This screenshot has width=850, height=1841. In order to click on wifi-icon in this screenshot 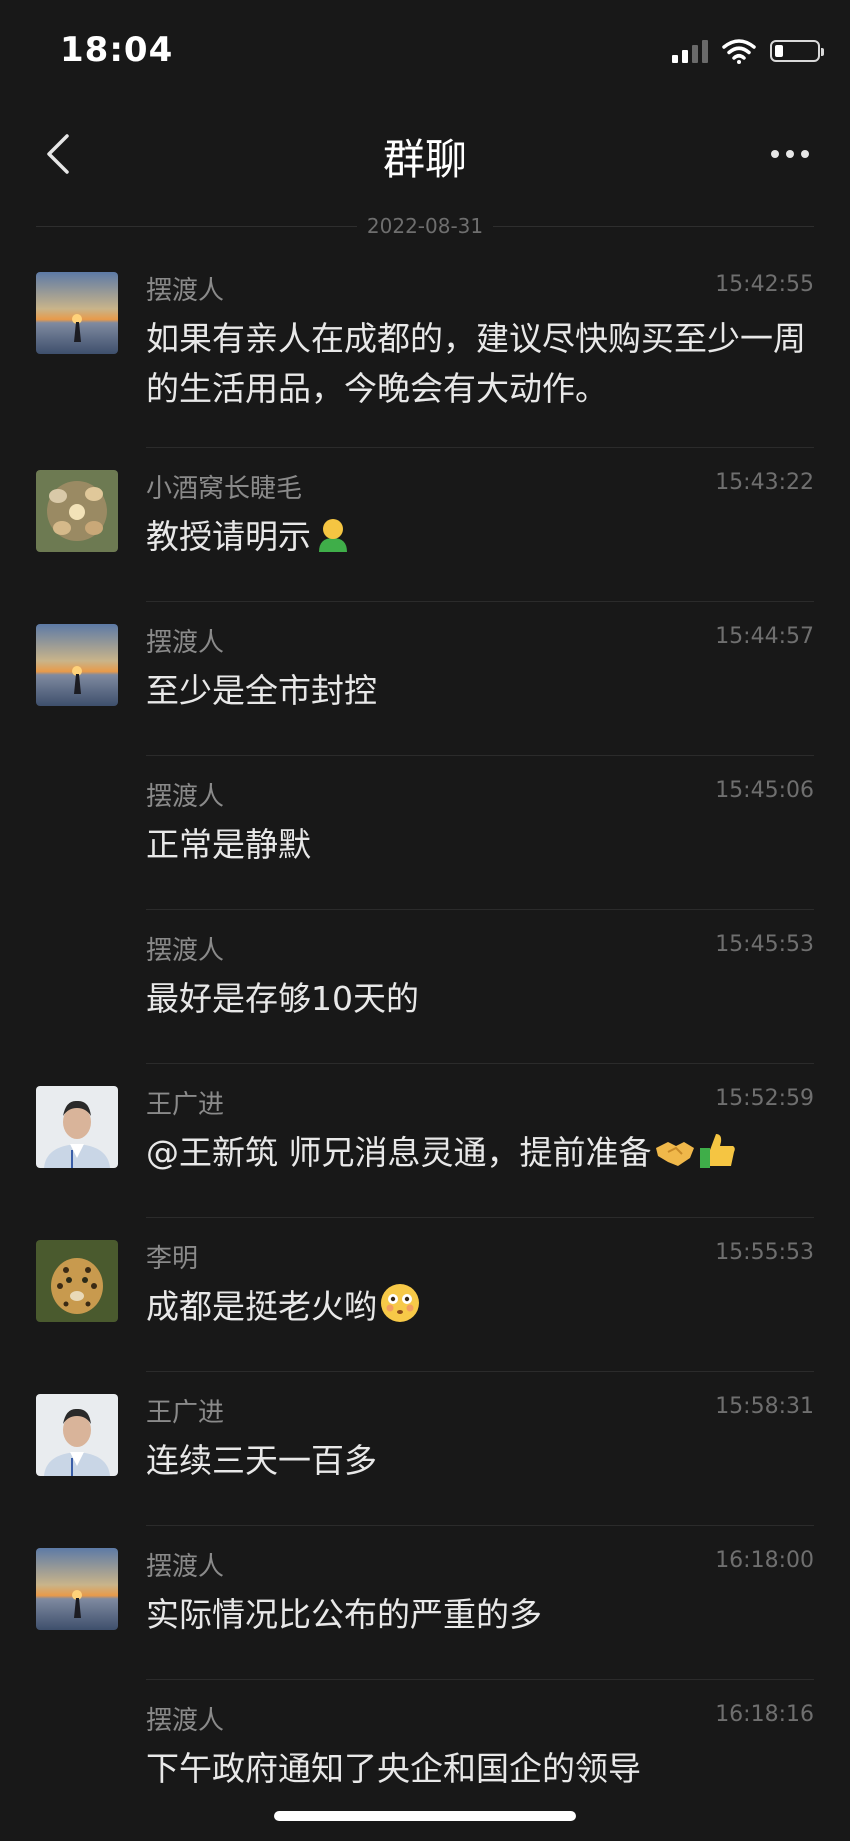, I will do `click(739, 51)`.